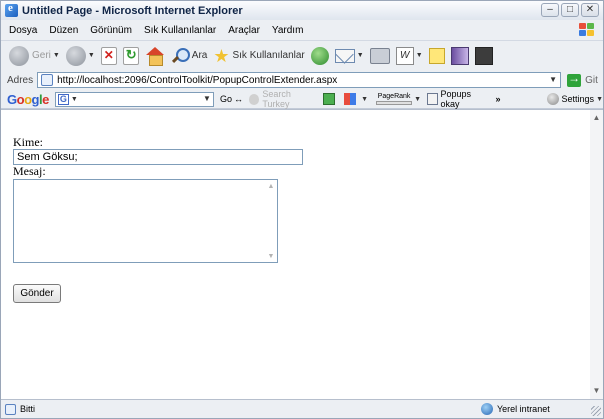  I want to click on settings-icon, so click(552, 99).